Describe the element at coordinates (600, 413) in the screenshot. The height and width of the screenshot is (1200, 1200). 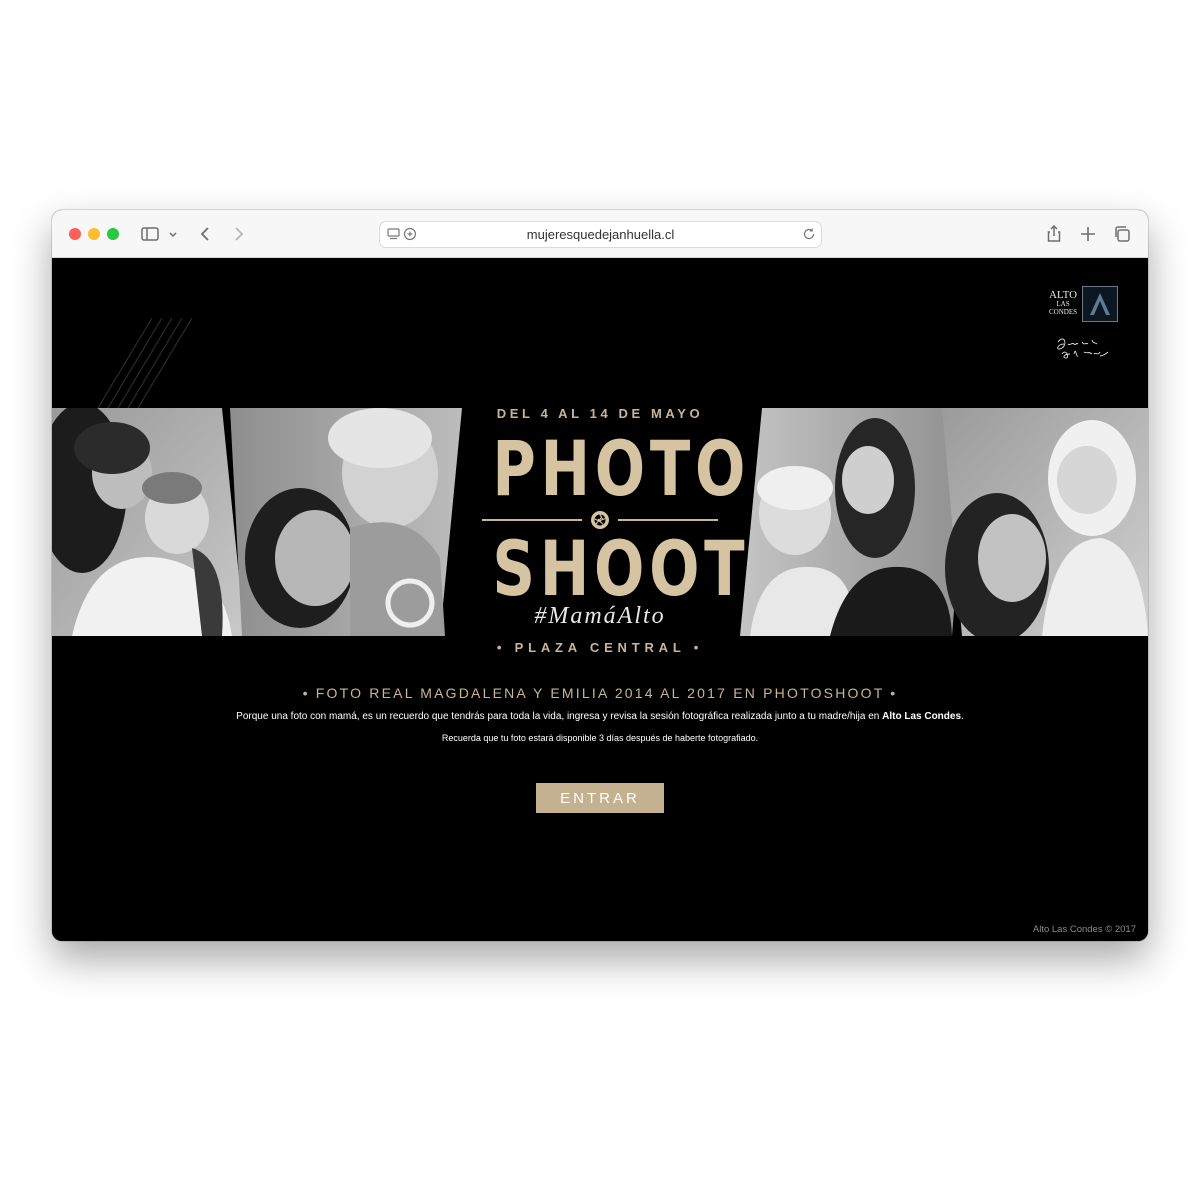
I see `event-dates: DEL 4 AL 14 DE MAYO` at that location.